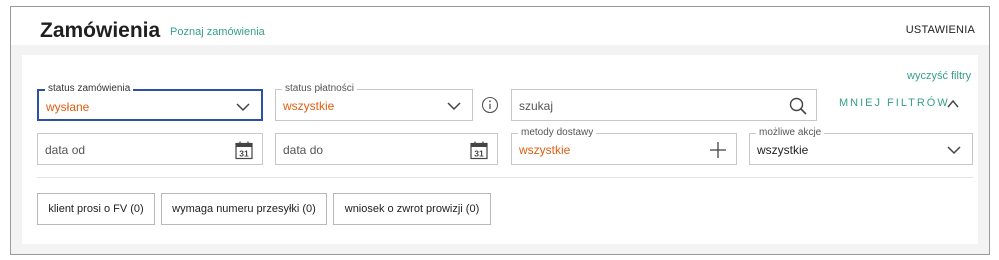  I want to click on search-icon, so click(798, 106).